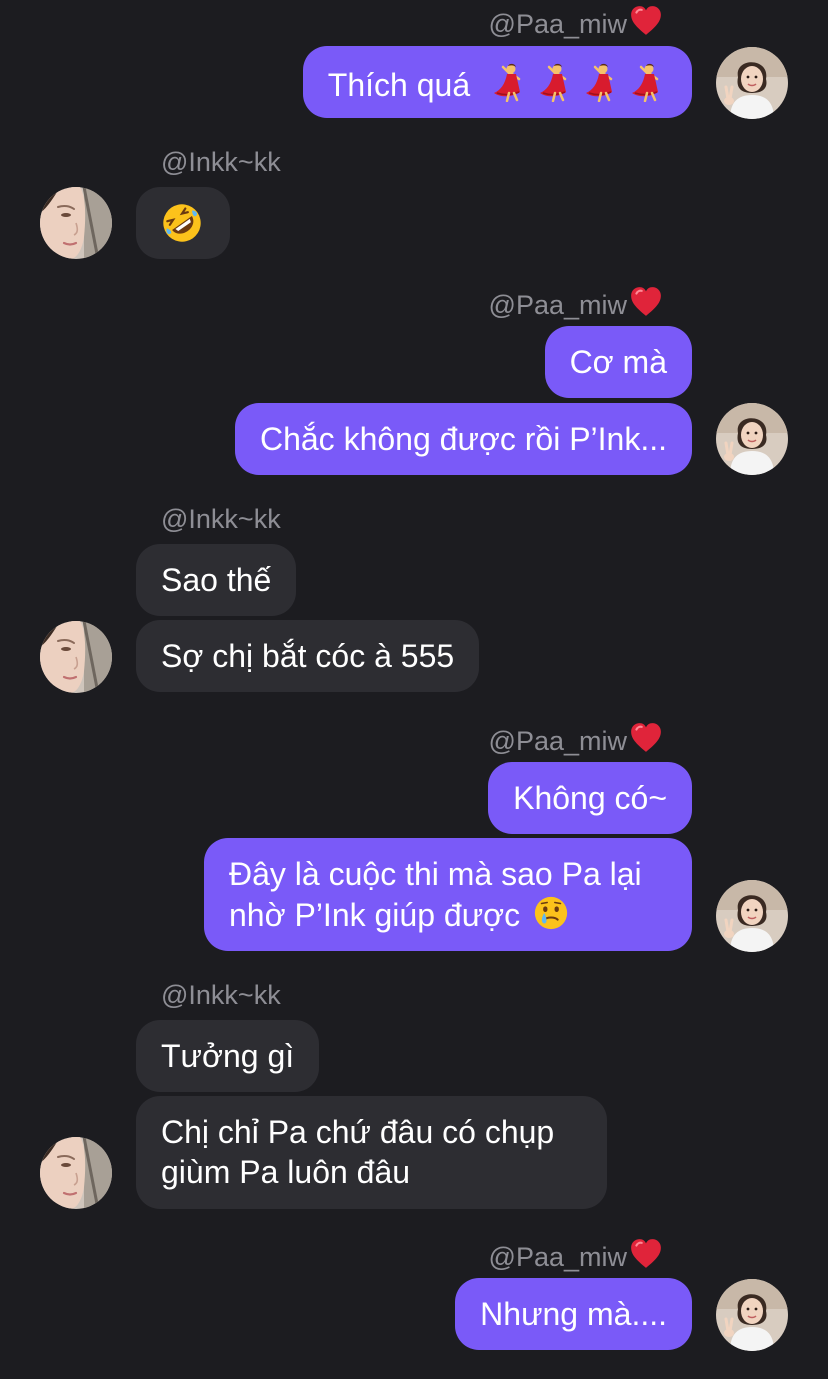 This screenshot has width=828, height=1379. What do you see at coordinates (399, 85) in the screenshot?
I see `message-text: Thích quá` at bounding box center [399, 85].